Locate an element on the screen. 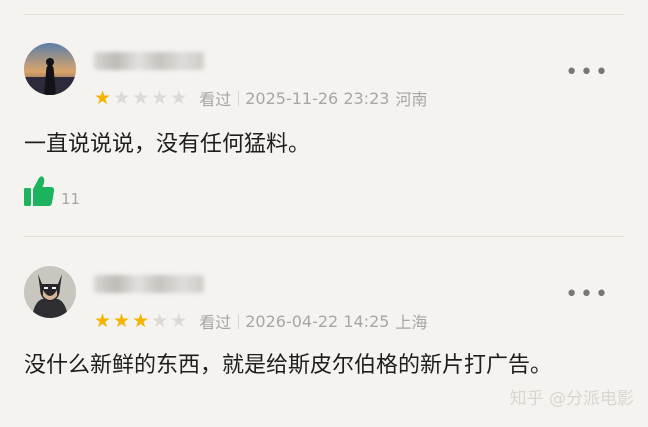  review-meta: ★ ★ ★ ★ ★ 看过 2026-04-22 14:25 上海 is located at coordinates (260, 321).